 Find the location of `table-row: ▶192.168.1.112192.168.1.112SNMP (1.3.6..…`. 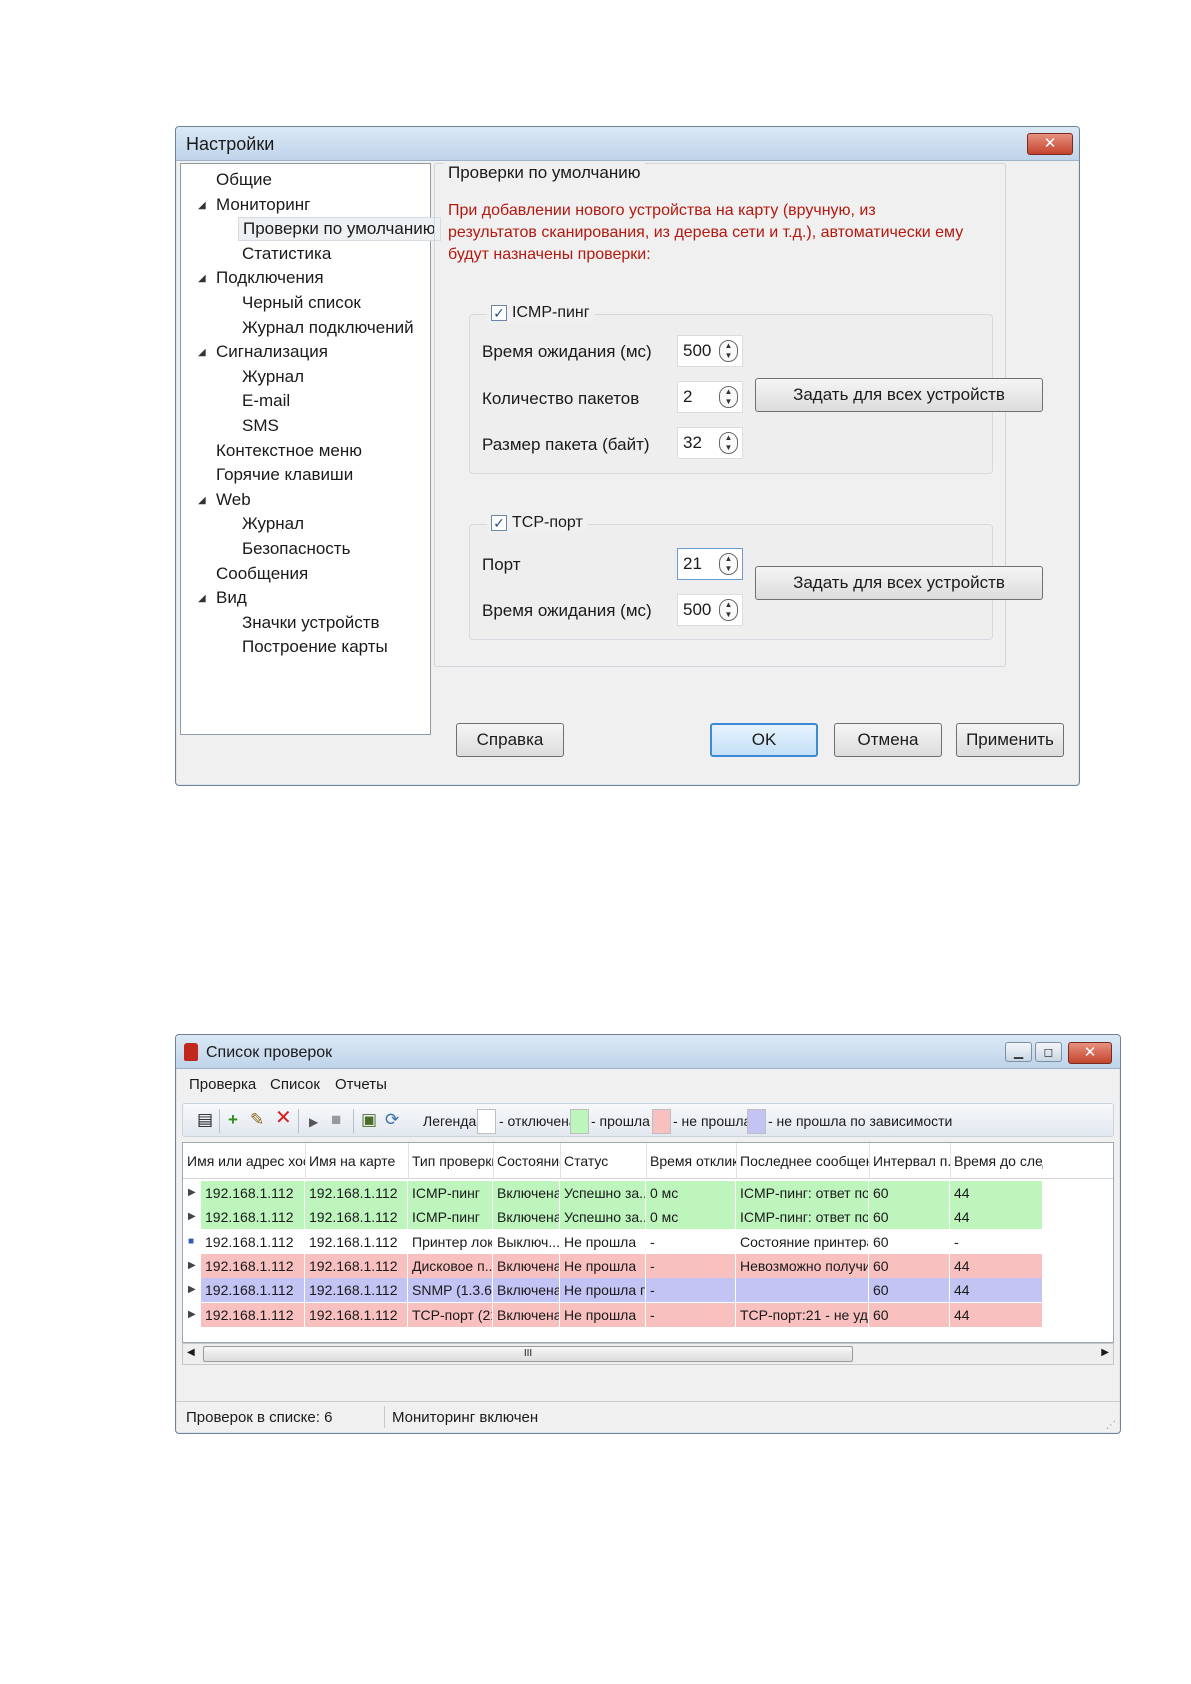

table-row: ▶192.168.1.112192.168.1.112SNMP (1.3.6..… is located at coordinates (648, 1290).